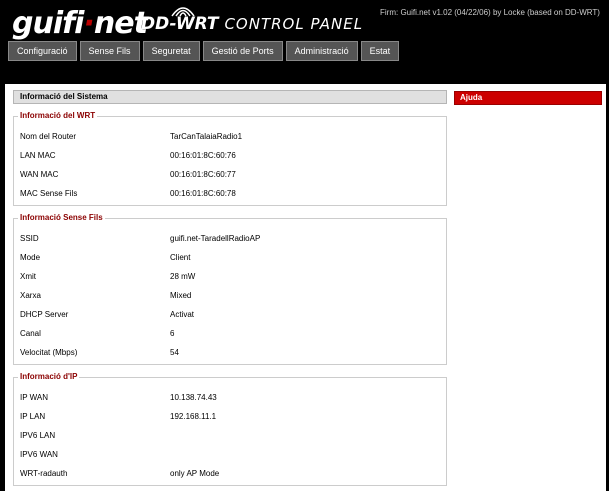 This screenshot has width=609, height=491. Describe the element at coordinates (97, 333) in the screenshot. I see `info-row: Canal 6` at that location.